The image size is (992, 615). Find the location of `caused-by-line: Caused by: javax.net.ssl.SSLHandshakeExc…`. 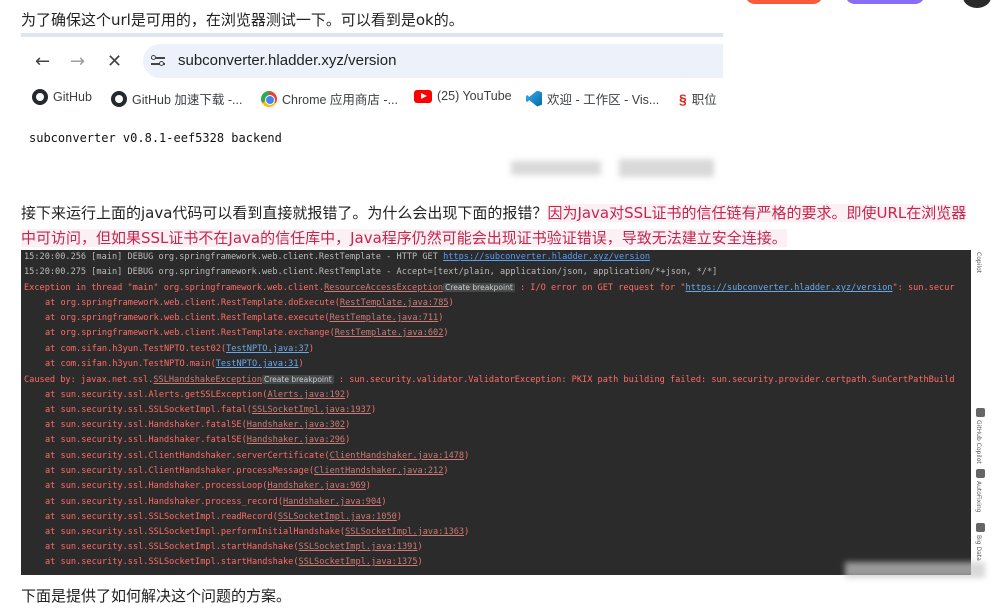

caused-by-line: Caused by: javax.net.ssl.SSLHandshakeExc… is located at coordinates (489, 379).